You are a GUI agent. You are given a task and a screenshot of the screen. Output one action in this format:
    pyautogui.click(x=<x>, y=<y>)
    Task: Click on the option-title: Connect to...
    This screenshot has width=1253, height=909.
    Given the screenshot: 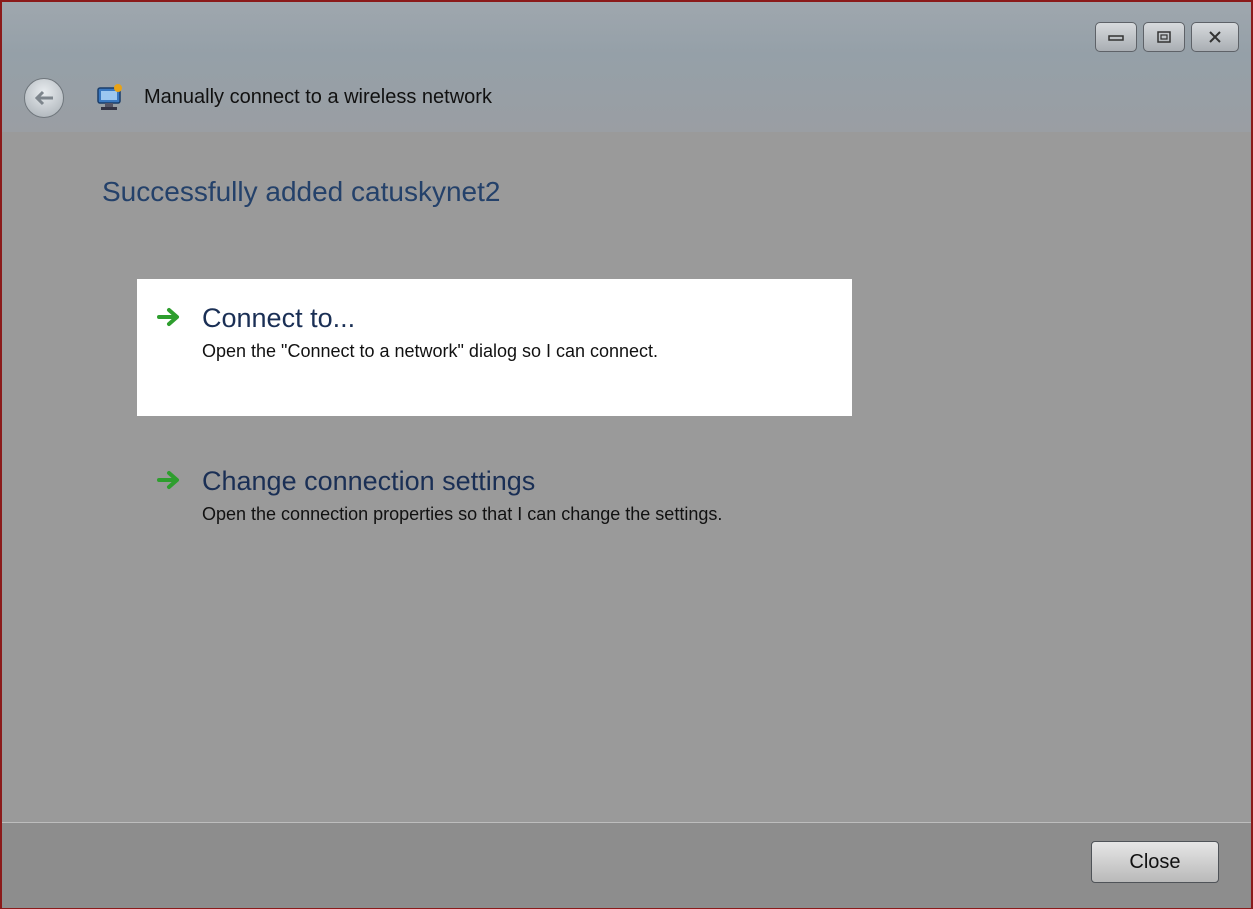 What is the action you would take?
    pyautogui.click(x=279, y=318)
    